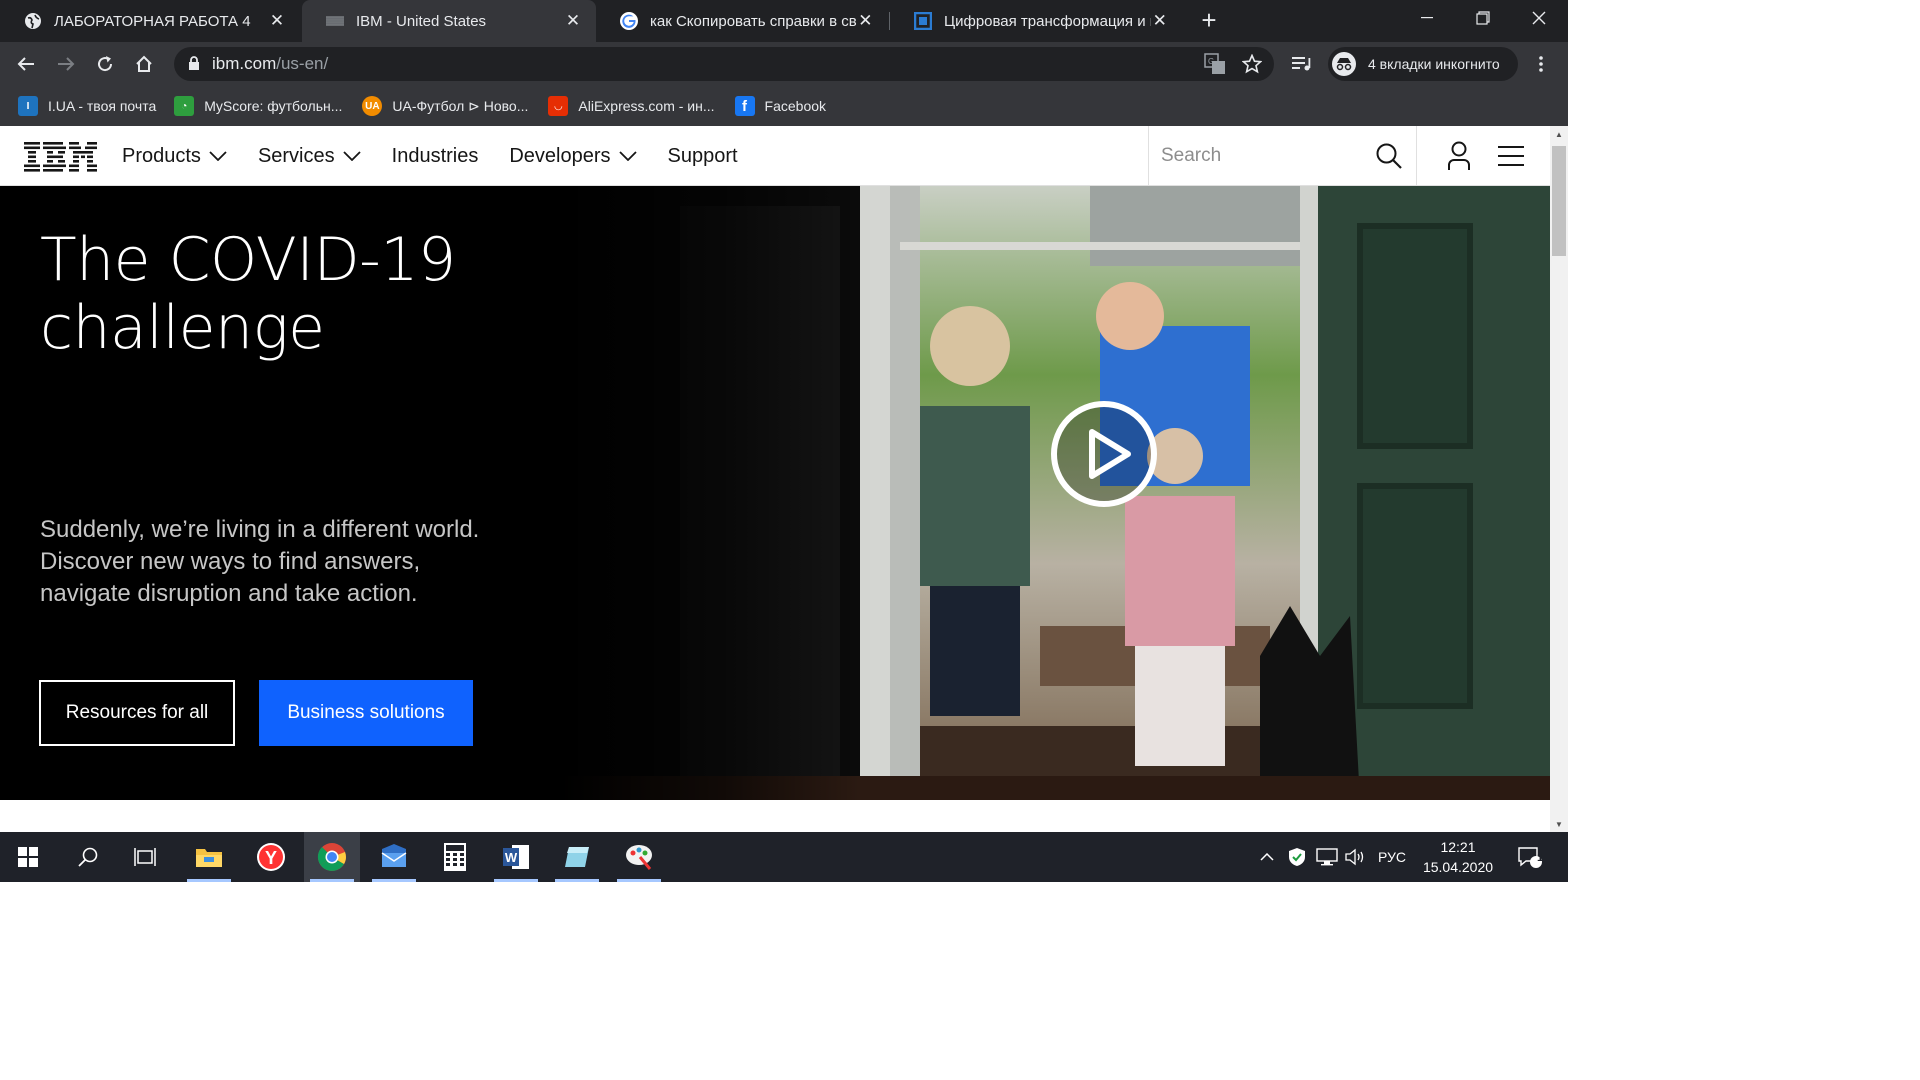 The image size is (1920, 1080). What do you see at coordinates (61, 157) in the screenshot?
I see `ibm-logo` at bounding box center [61, 157].